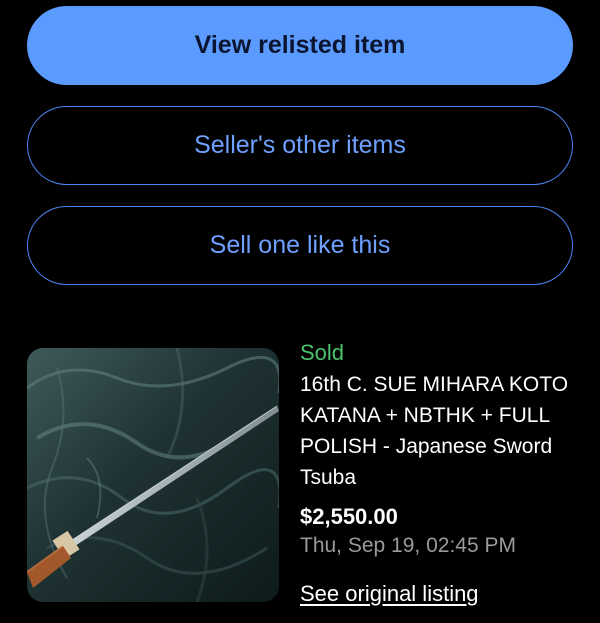 This screenshot has height=623, width=600. What do you see at coordinates (389, 594) in the screenshot?
I see `see-original-listing-link: See original listing` at bounding box center [389, 594].